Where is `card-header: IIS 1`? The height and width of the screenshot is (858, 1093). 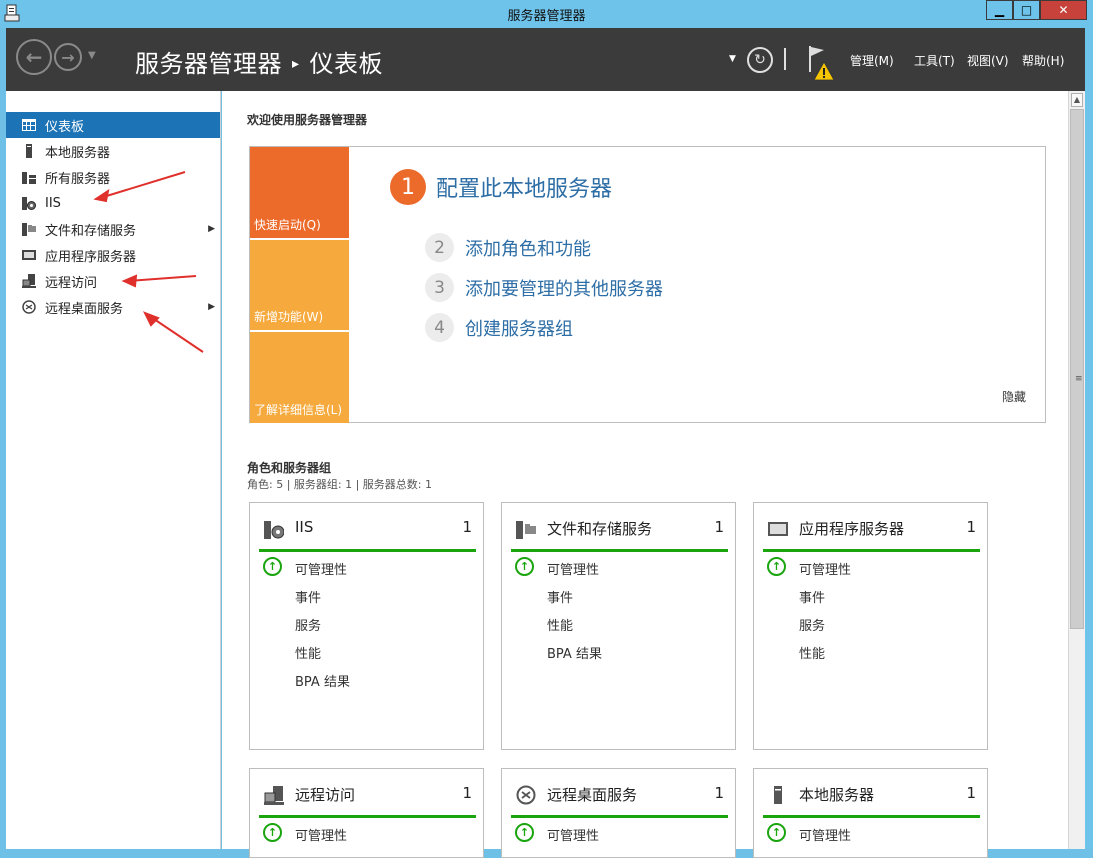
card-header: IIS 1 is located at coordinates (367, 533).